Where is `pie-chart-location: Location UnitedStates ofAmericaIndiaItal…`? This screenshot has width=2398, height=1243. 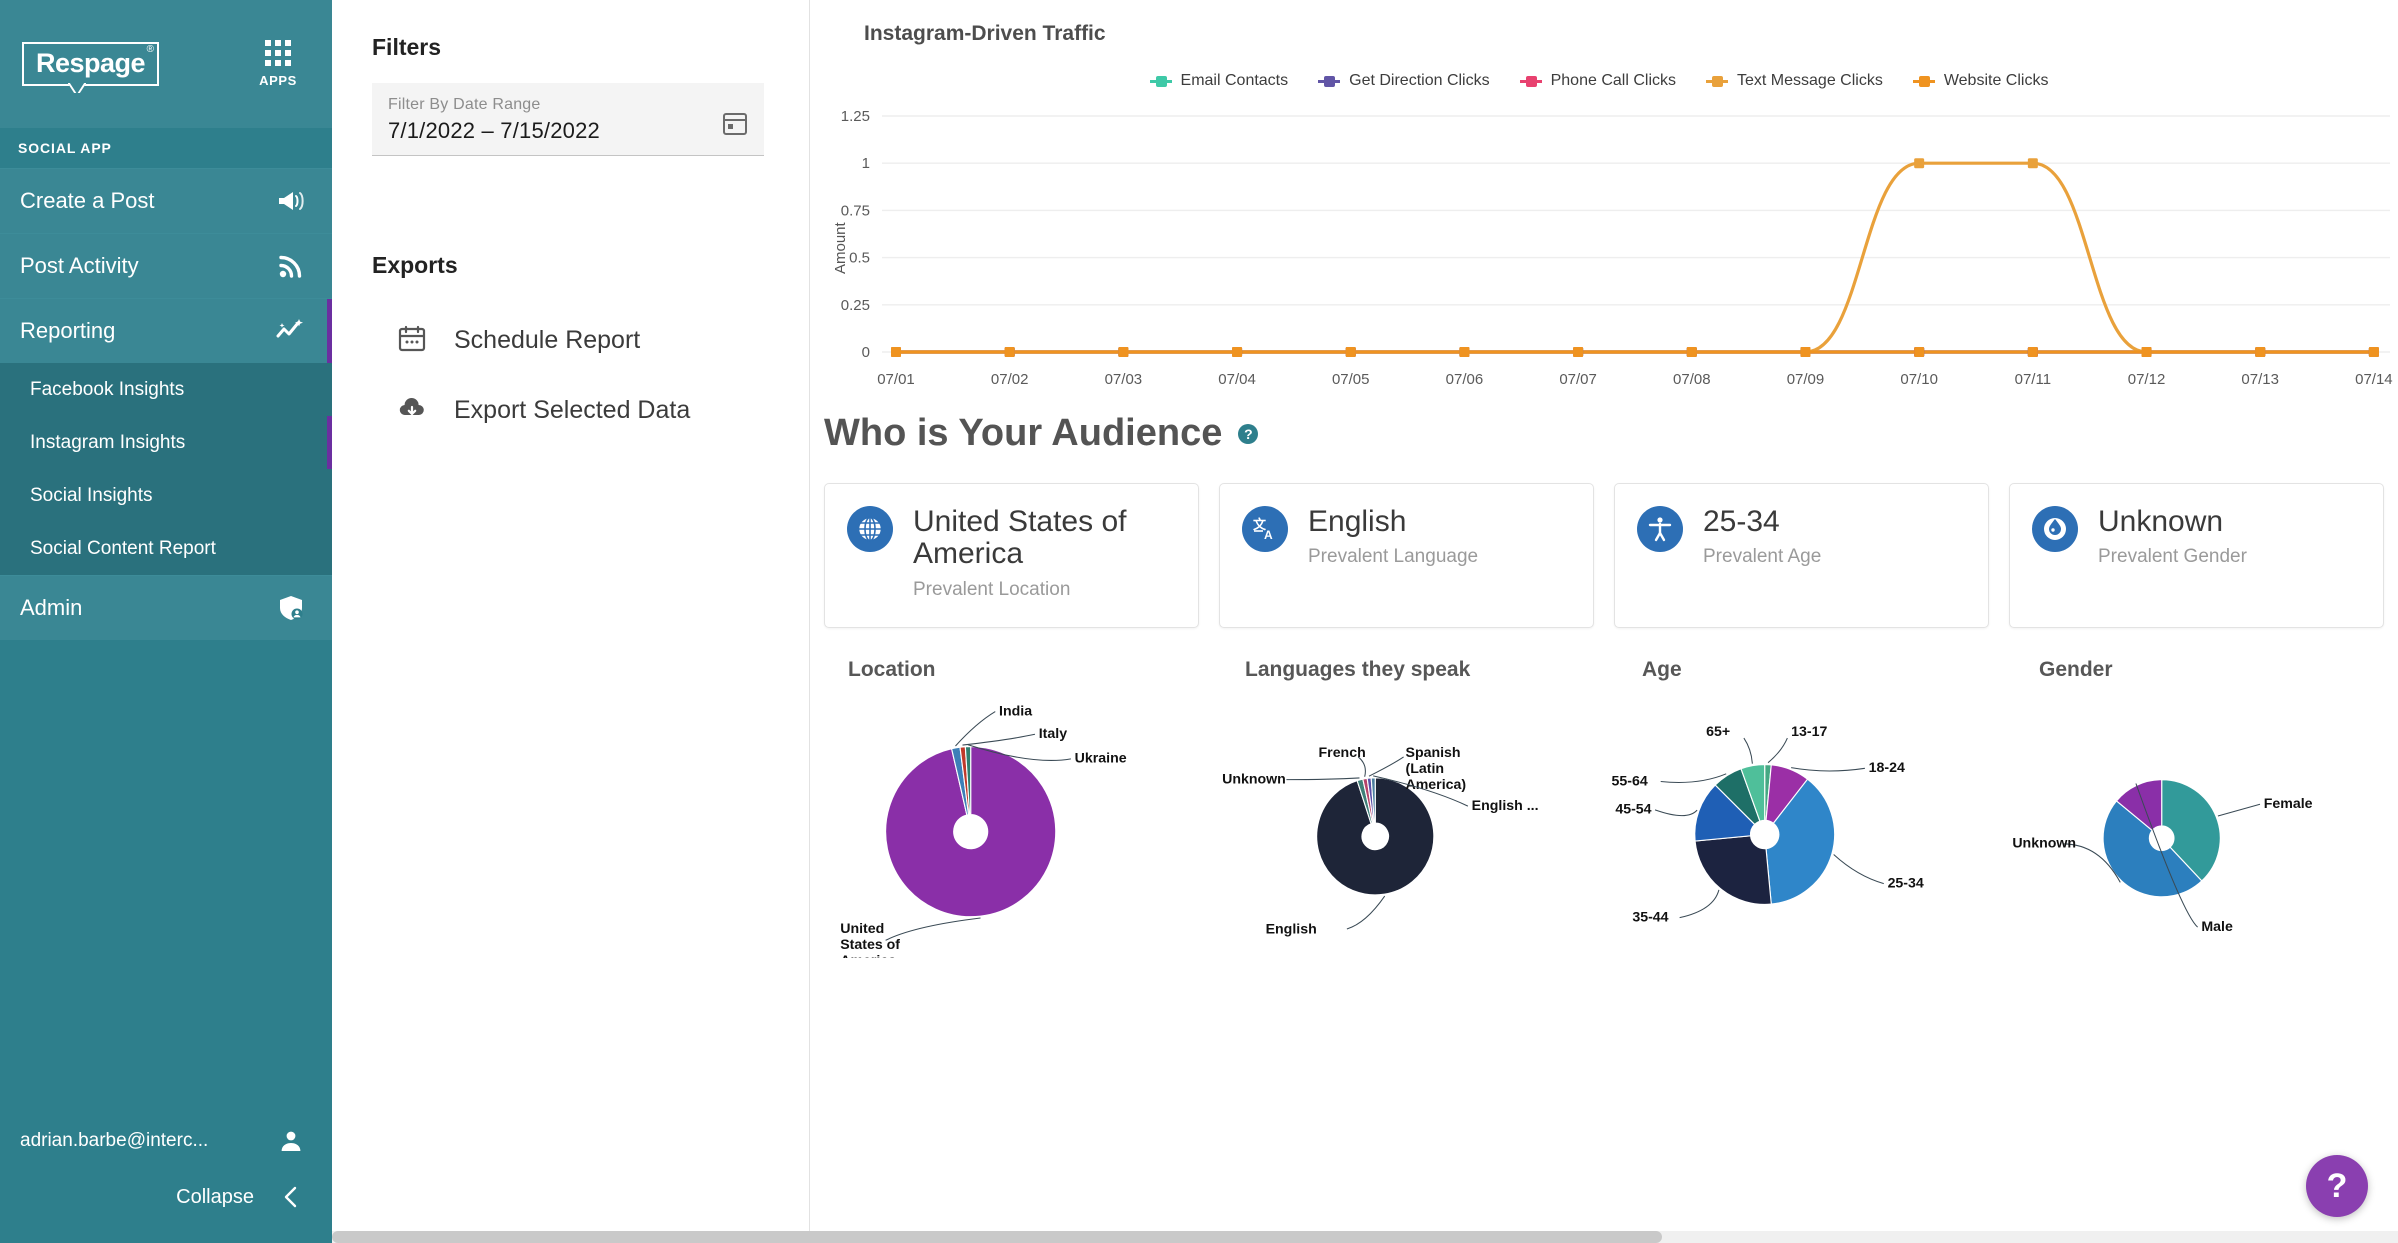 pie-chart-location: Location UnitedStates ofAmericaIndiaItal… is located at coordinates (1008, 808).